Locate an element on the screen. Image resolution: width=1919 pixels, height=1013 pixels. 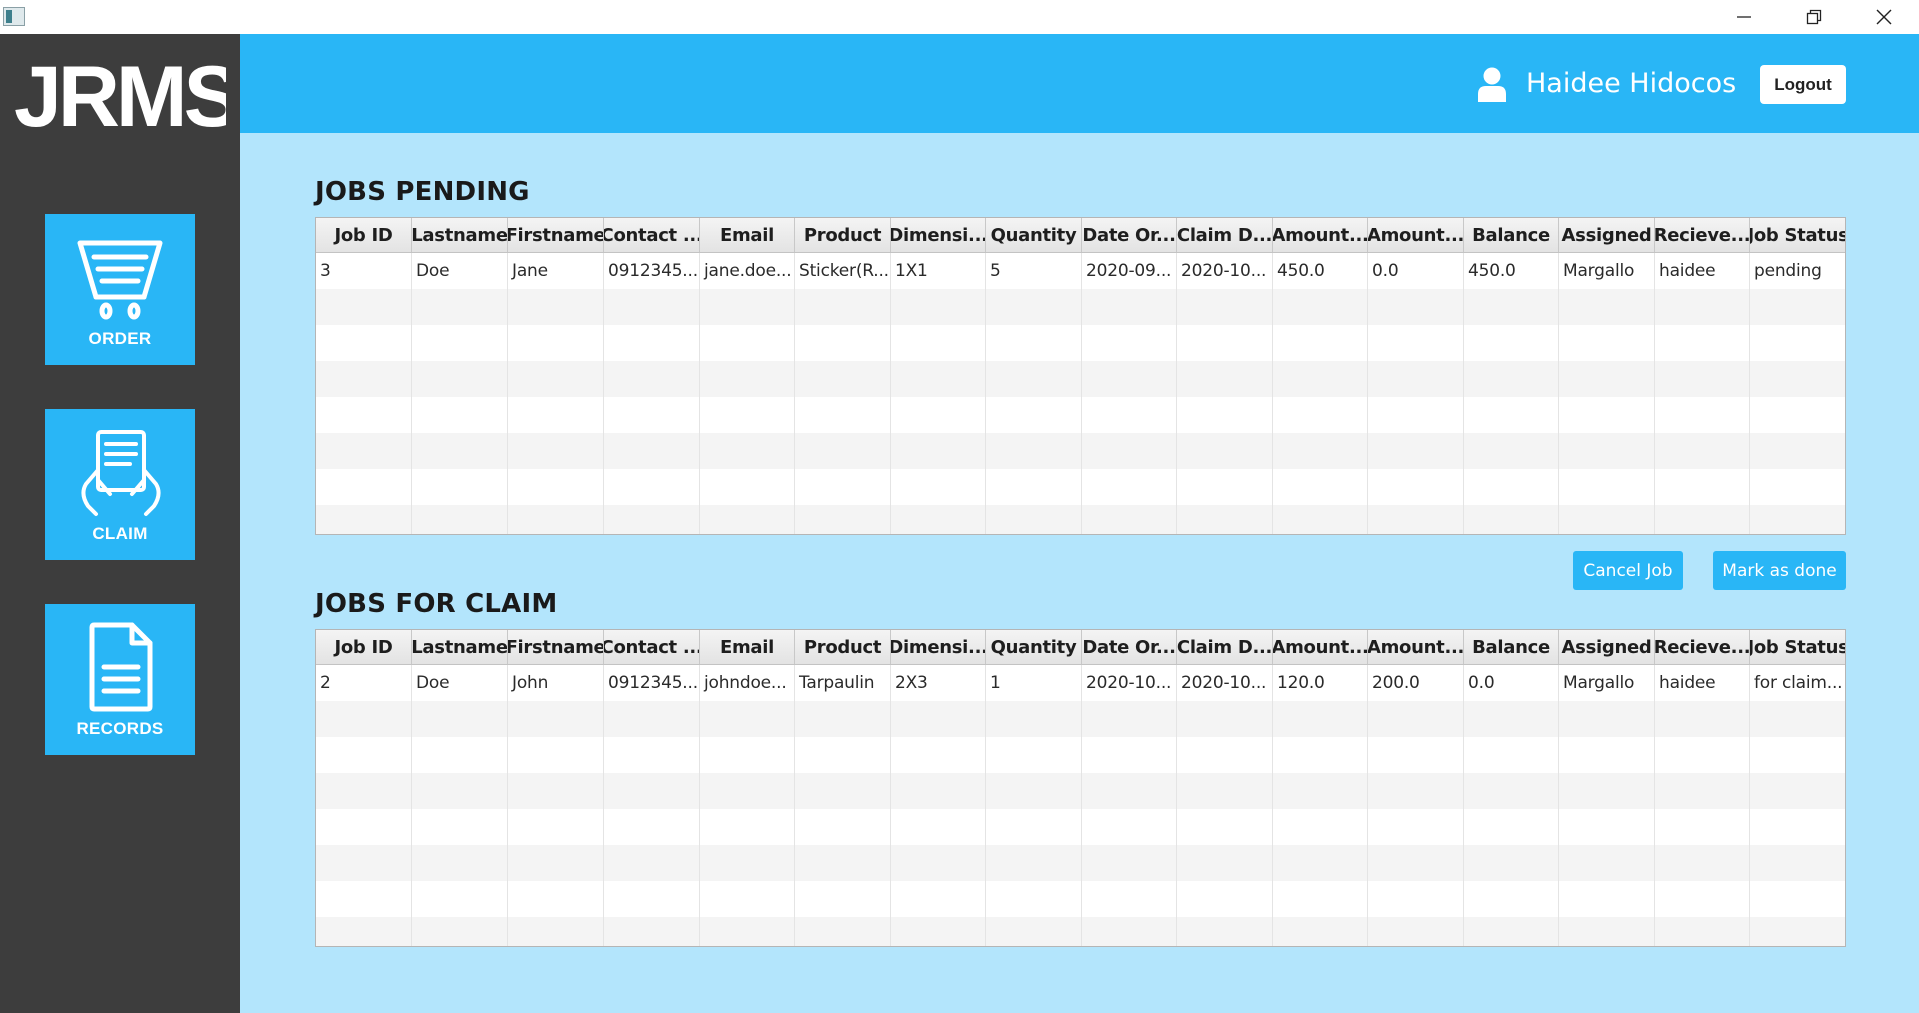
jobs-pending-title: JOBS PENDING is located at coordinates (422, 192).